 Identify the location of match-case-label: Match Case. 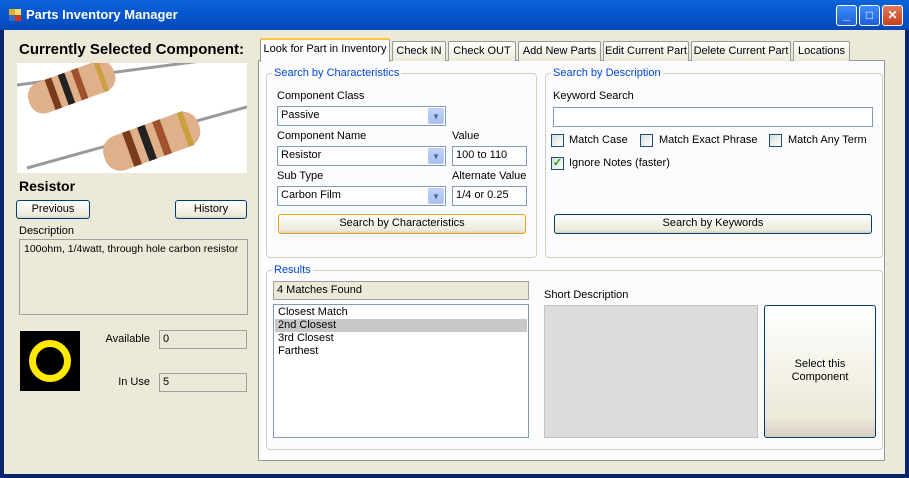
(598, 140).